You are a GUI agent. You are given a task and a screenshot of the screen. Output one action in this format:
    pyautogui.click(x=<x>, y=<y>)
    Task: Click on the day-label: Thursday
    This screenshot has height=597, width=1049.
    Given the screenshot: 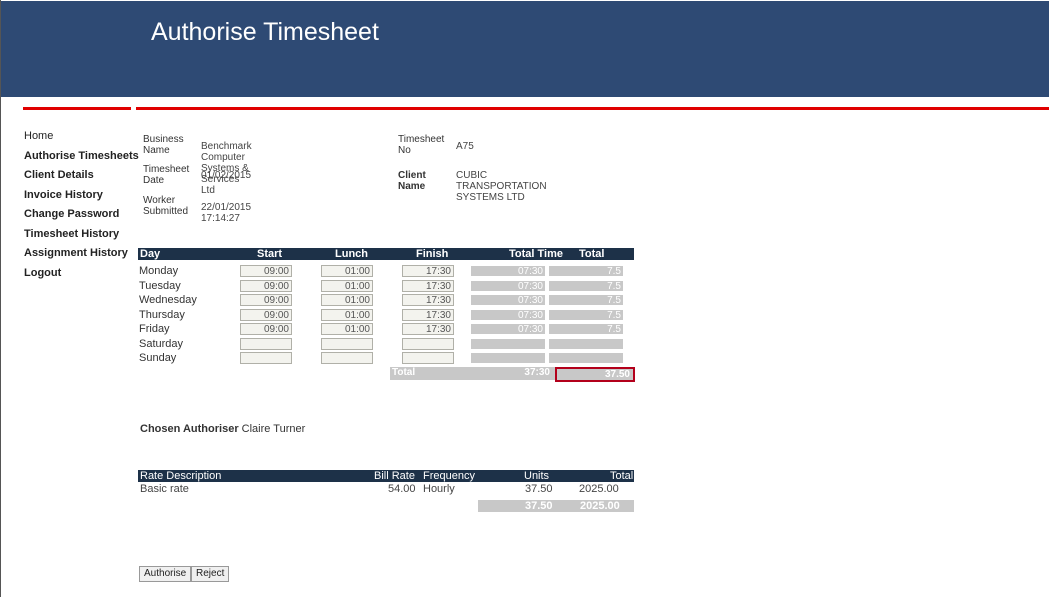 What is the action you would take?
    pyautogui.click(x=162, y=314)
    